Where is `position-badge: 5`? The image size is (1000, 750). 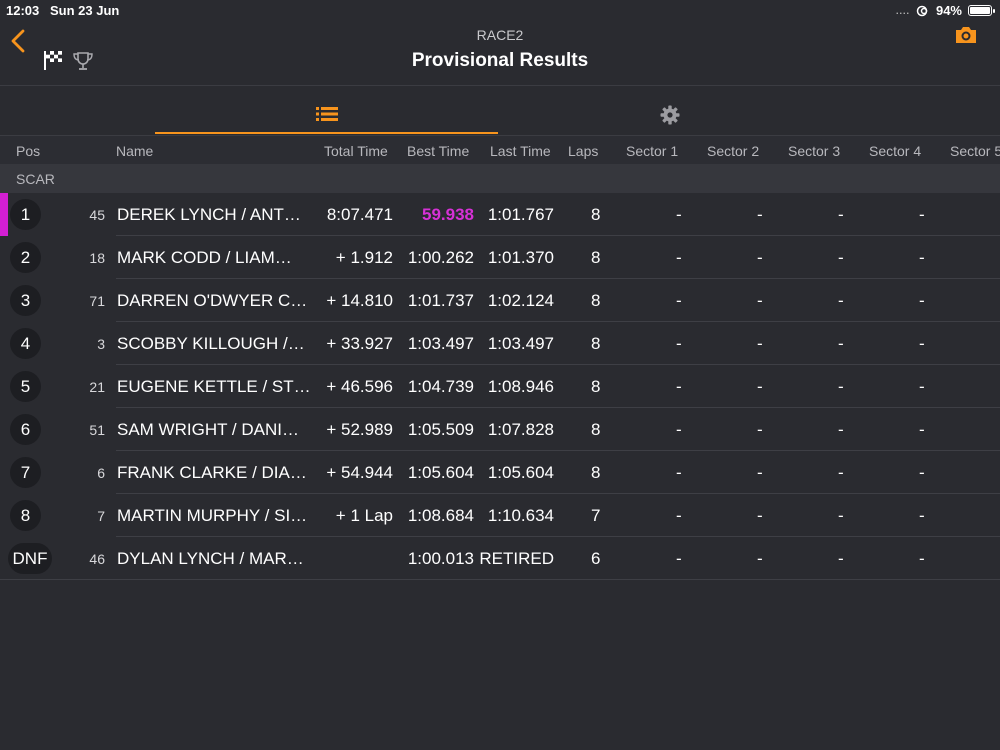 position-badge: 5 is located at coordinates (25, 386).